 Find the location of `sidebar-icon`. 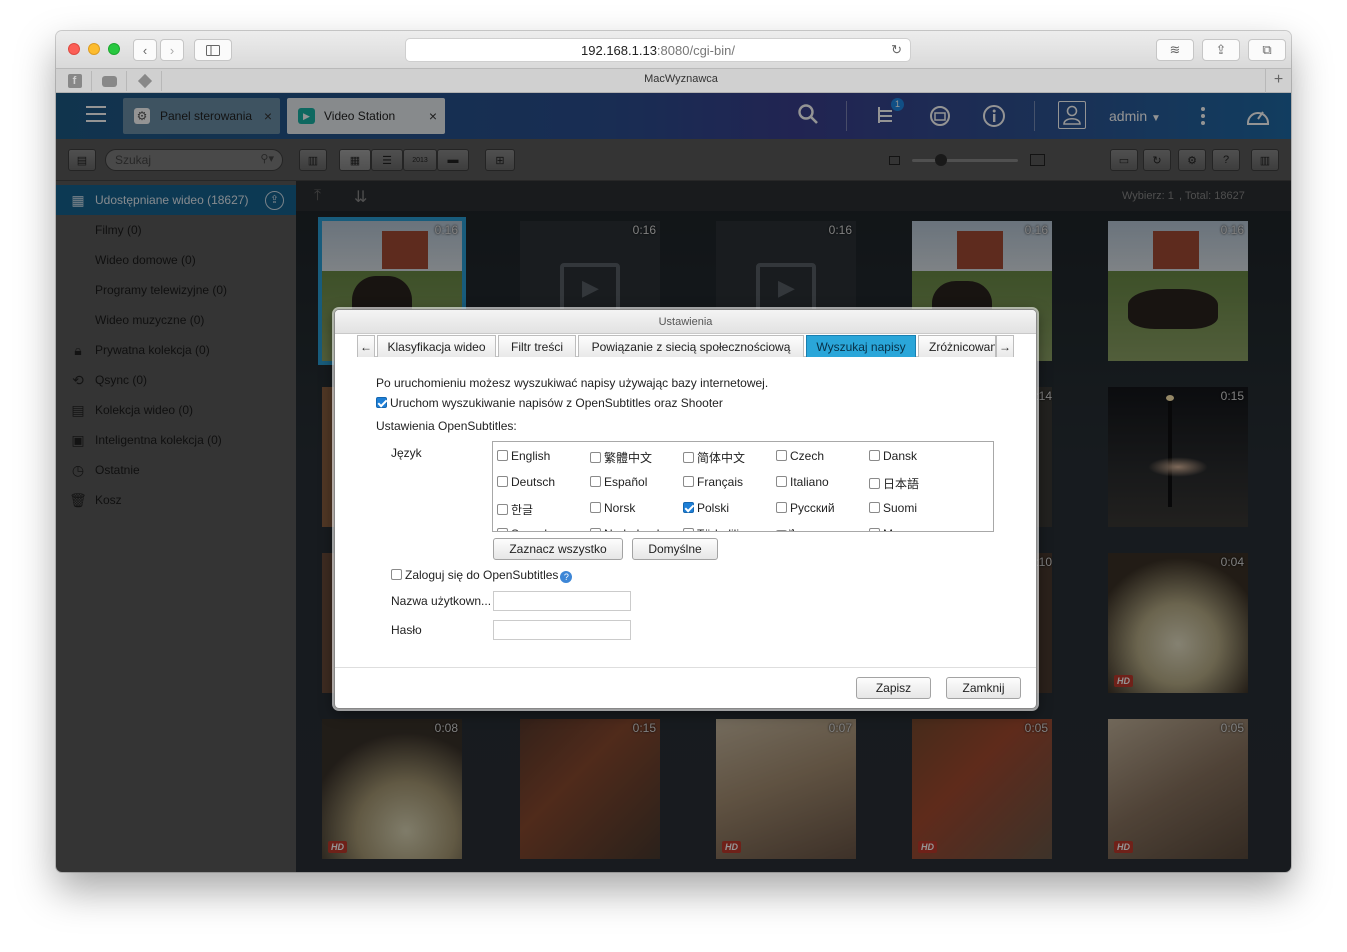

sidebar-icon is located at coordinates (213, 50).